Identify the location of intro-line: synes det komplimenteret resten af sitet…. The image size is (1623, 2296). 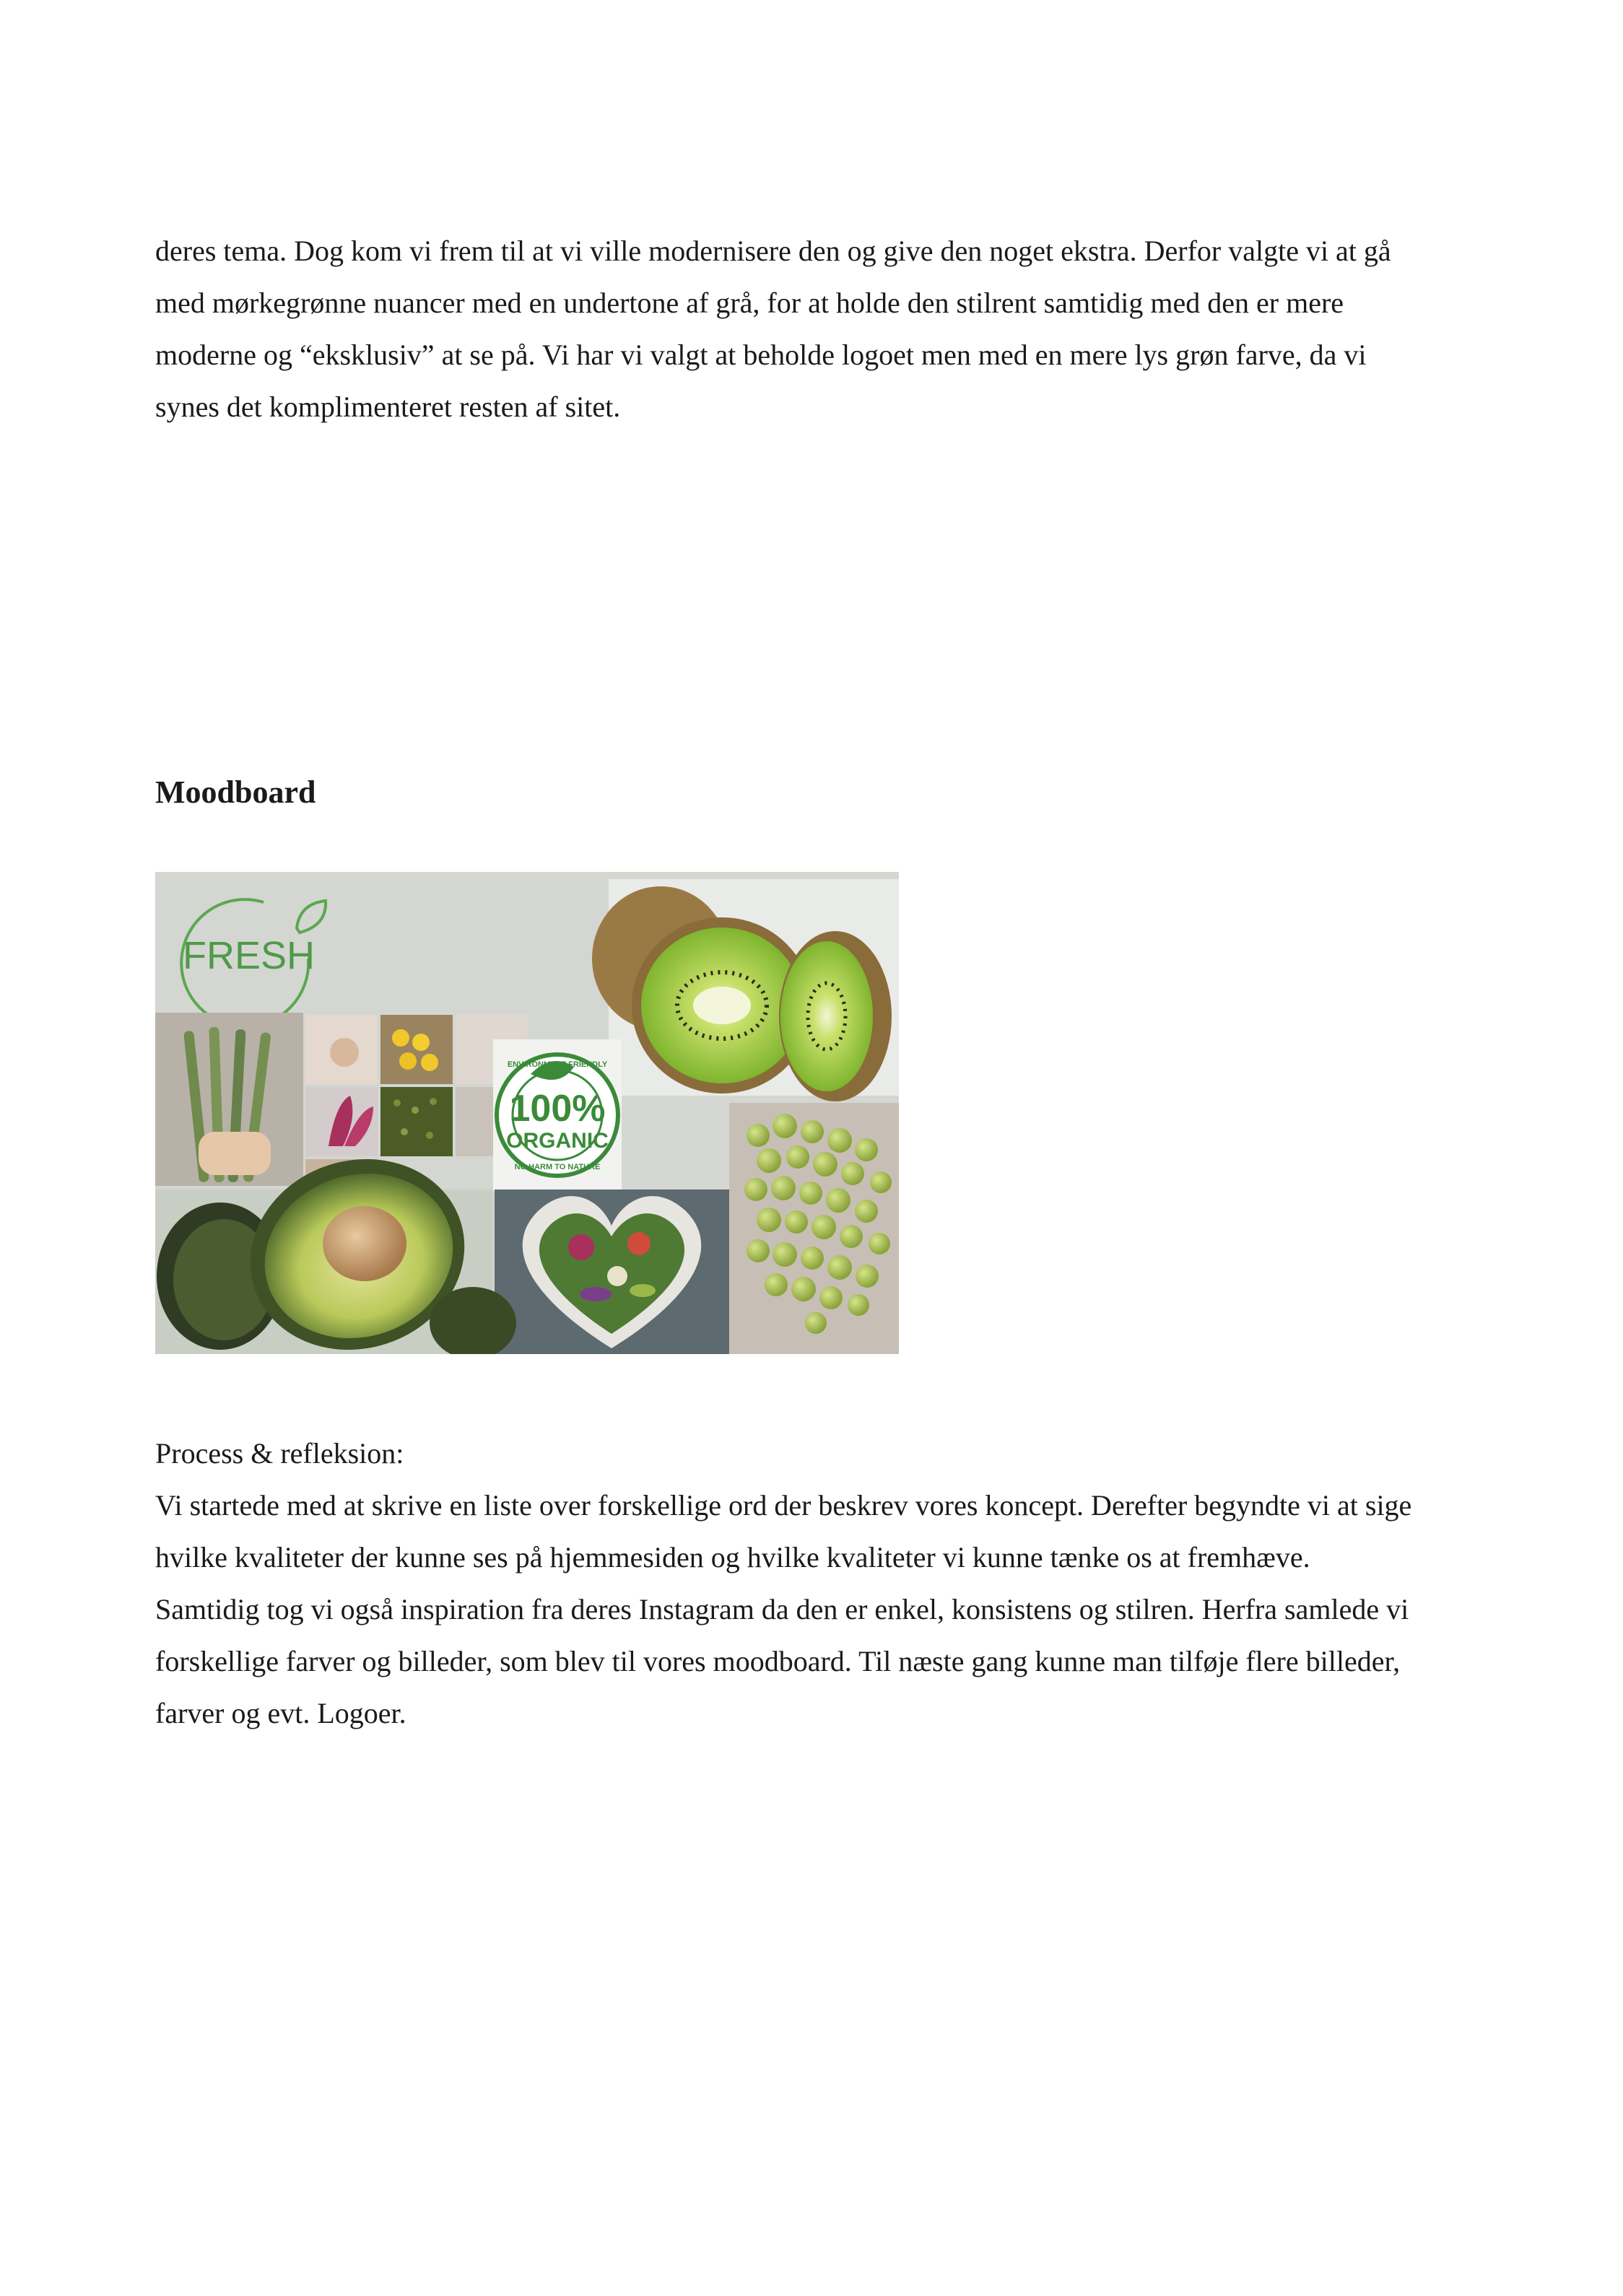
(388, 406).